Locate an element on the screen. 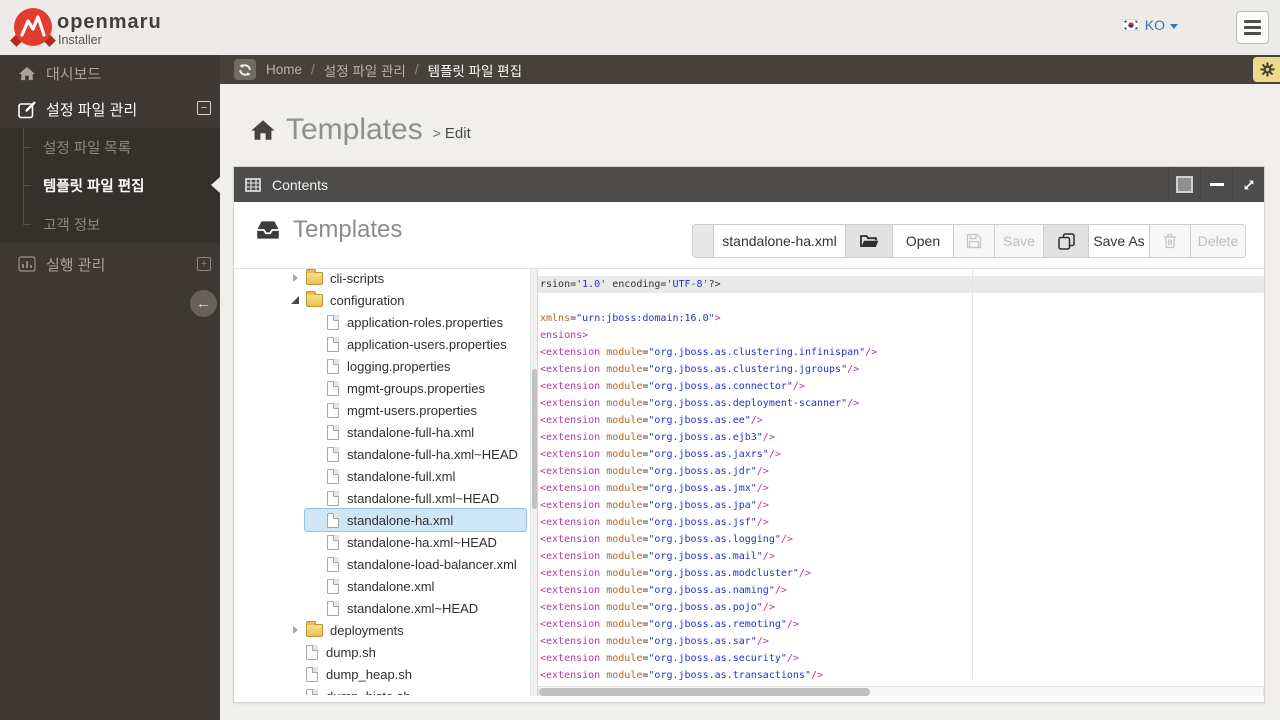 The width and height of the screenshot is (1280, 720). settings-button is located at coordinates (1266, 69).